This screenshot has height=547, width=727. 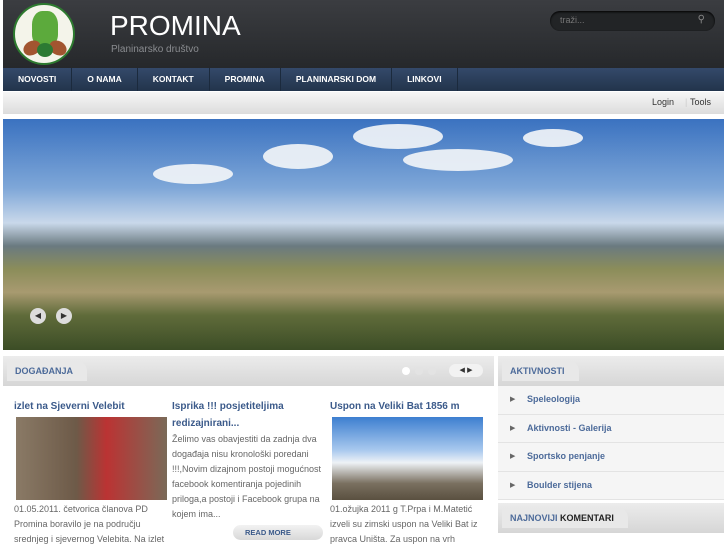 I want to click on nav-promina: PROMINA, so click(x=245, y=79).